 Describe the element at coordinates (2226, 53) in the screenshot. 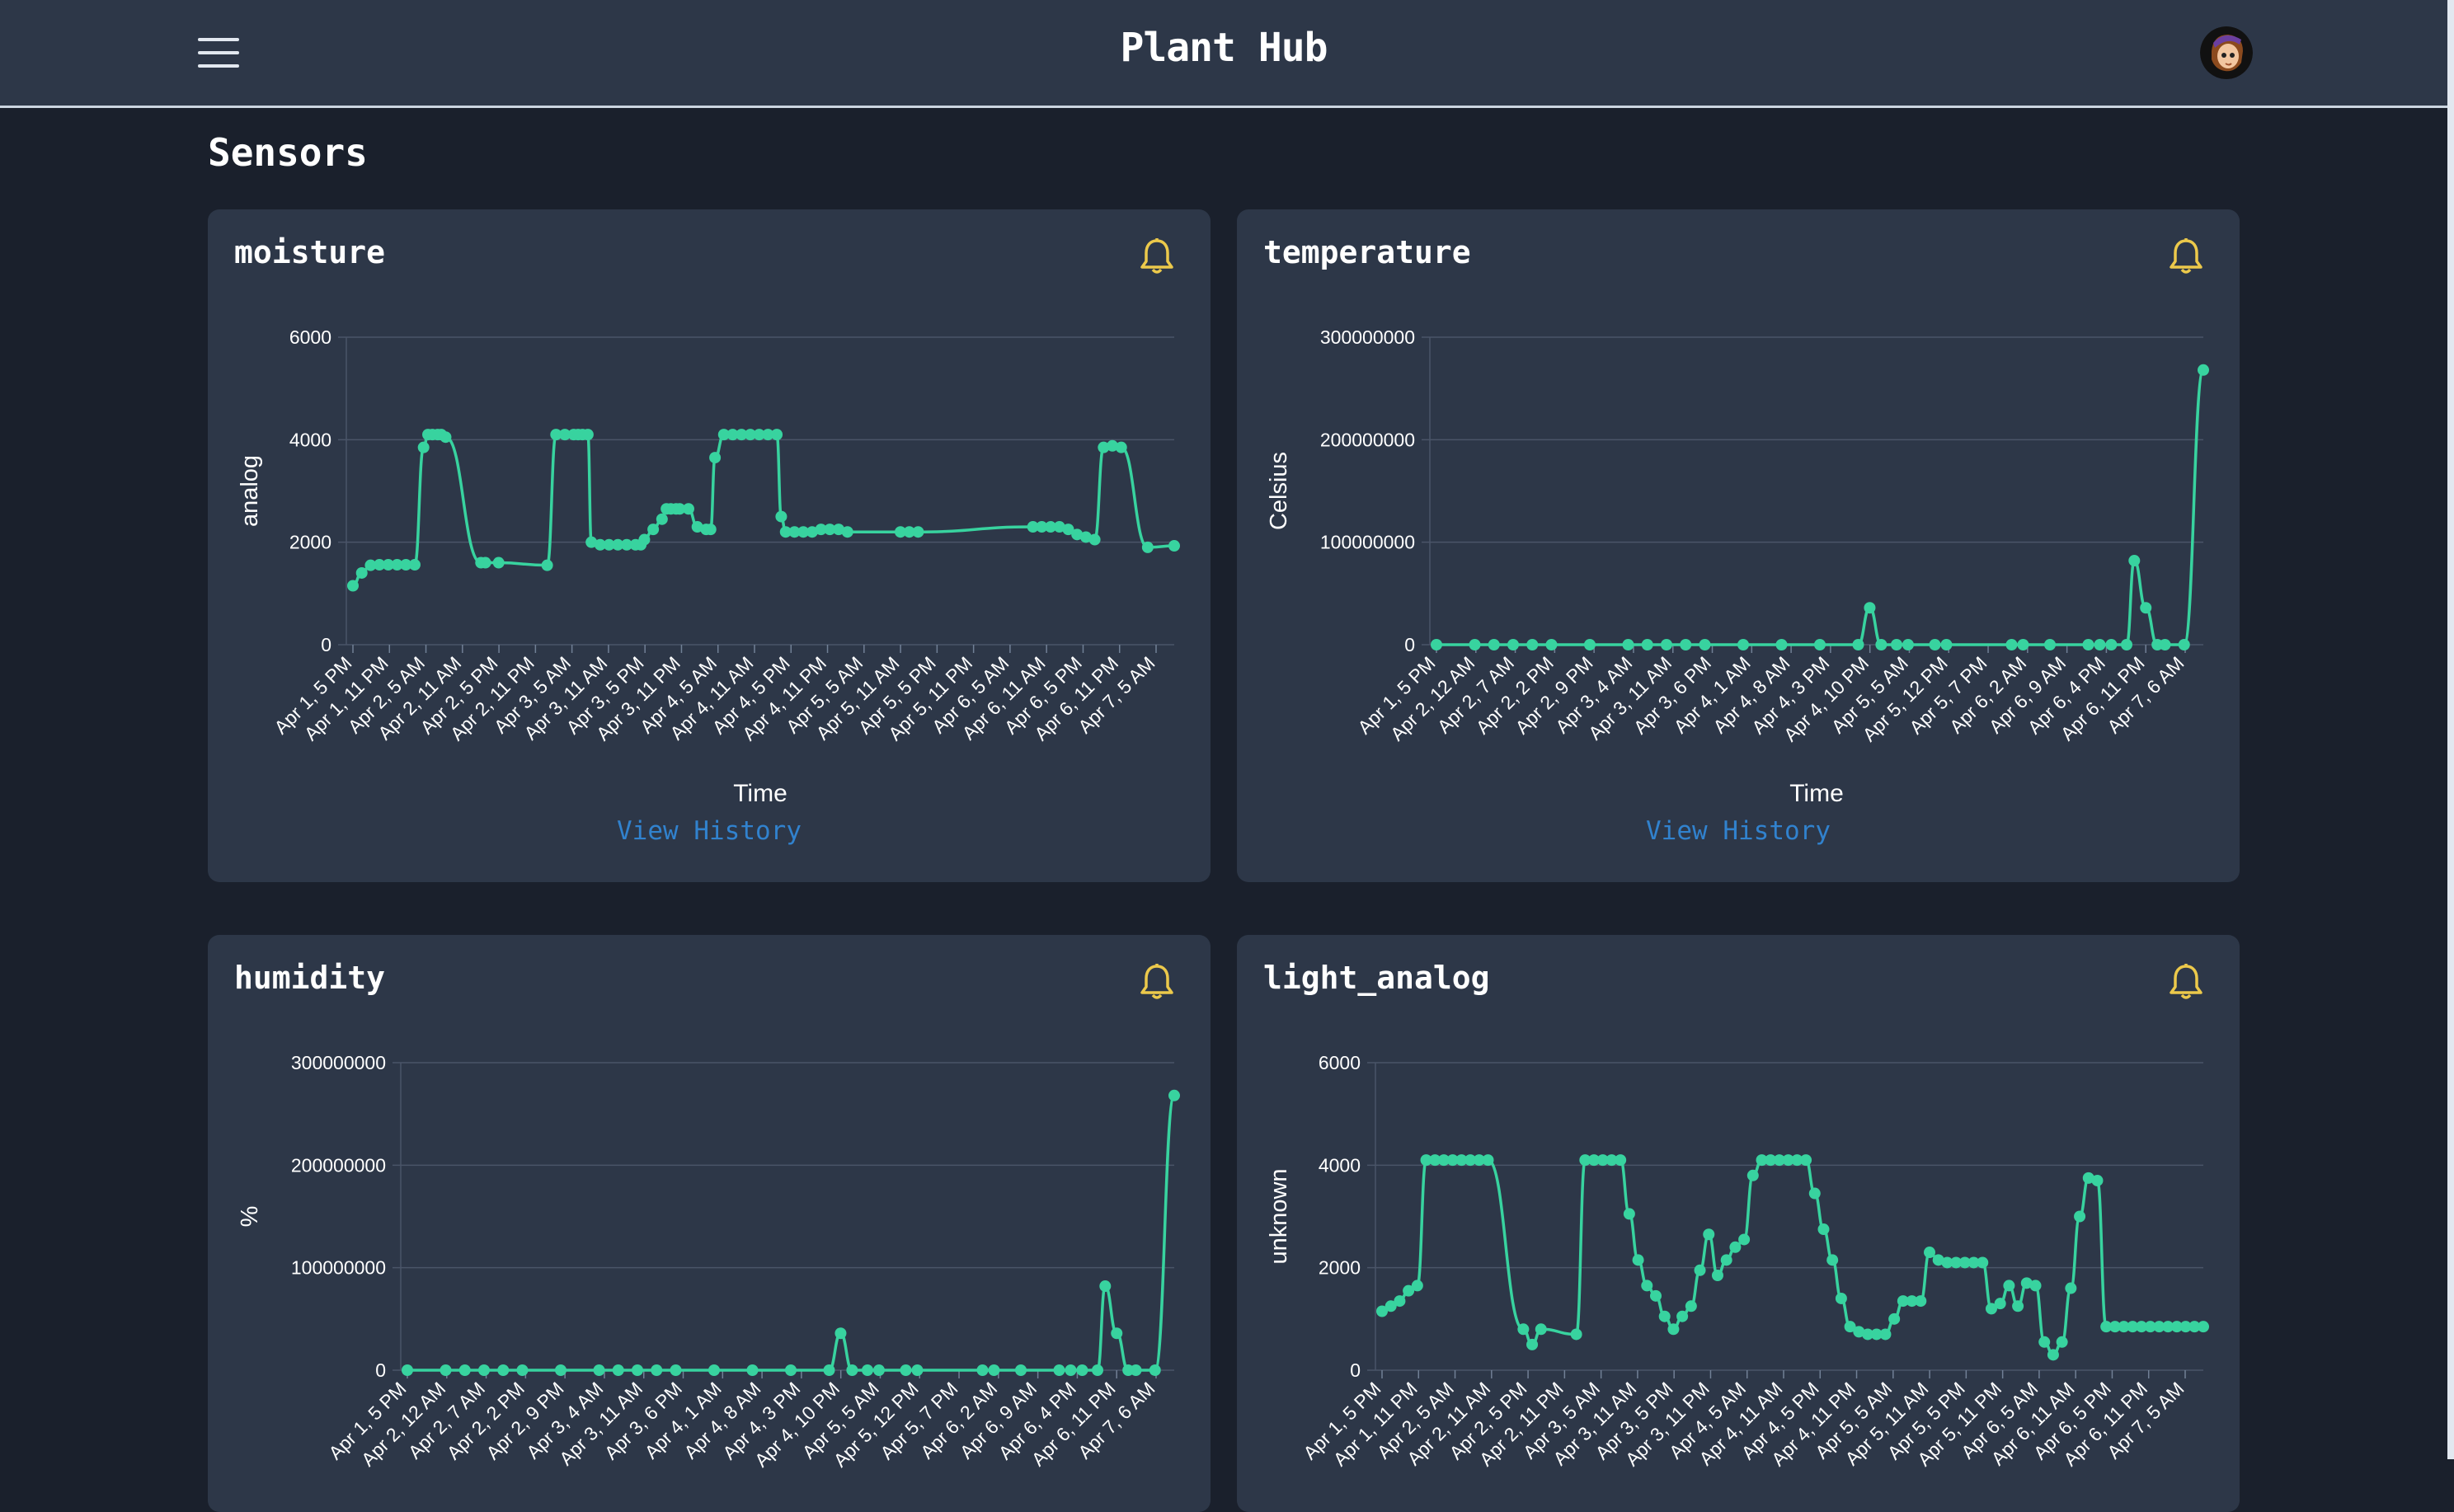

I see `user-avatar` at that location.